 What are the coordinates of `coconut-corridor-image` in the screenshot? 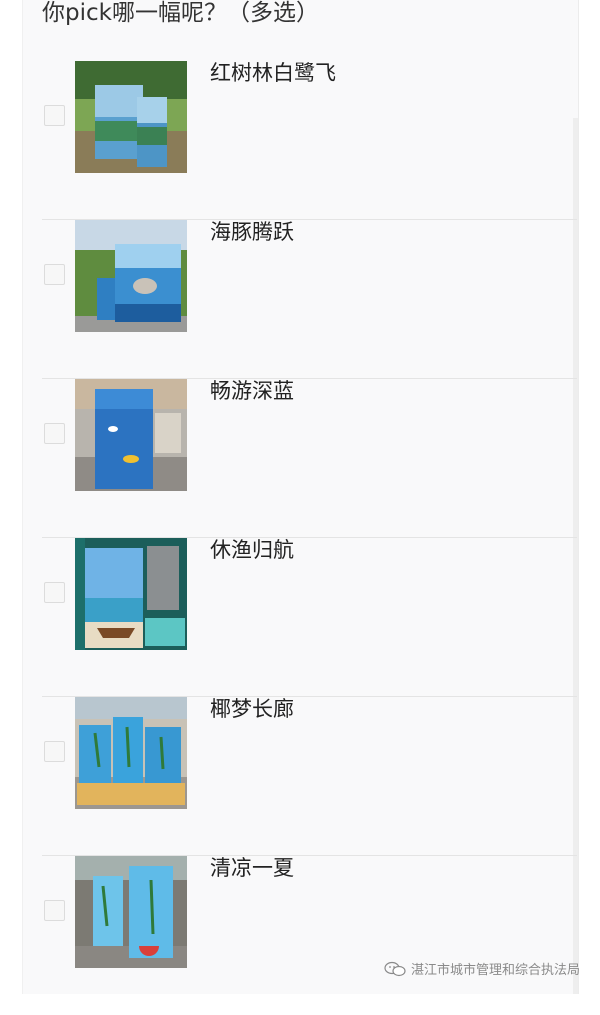 It's located at (131, 753).